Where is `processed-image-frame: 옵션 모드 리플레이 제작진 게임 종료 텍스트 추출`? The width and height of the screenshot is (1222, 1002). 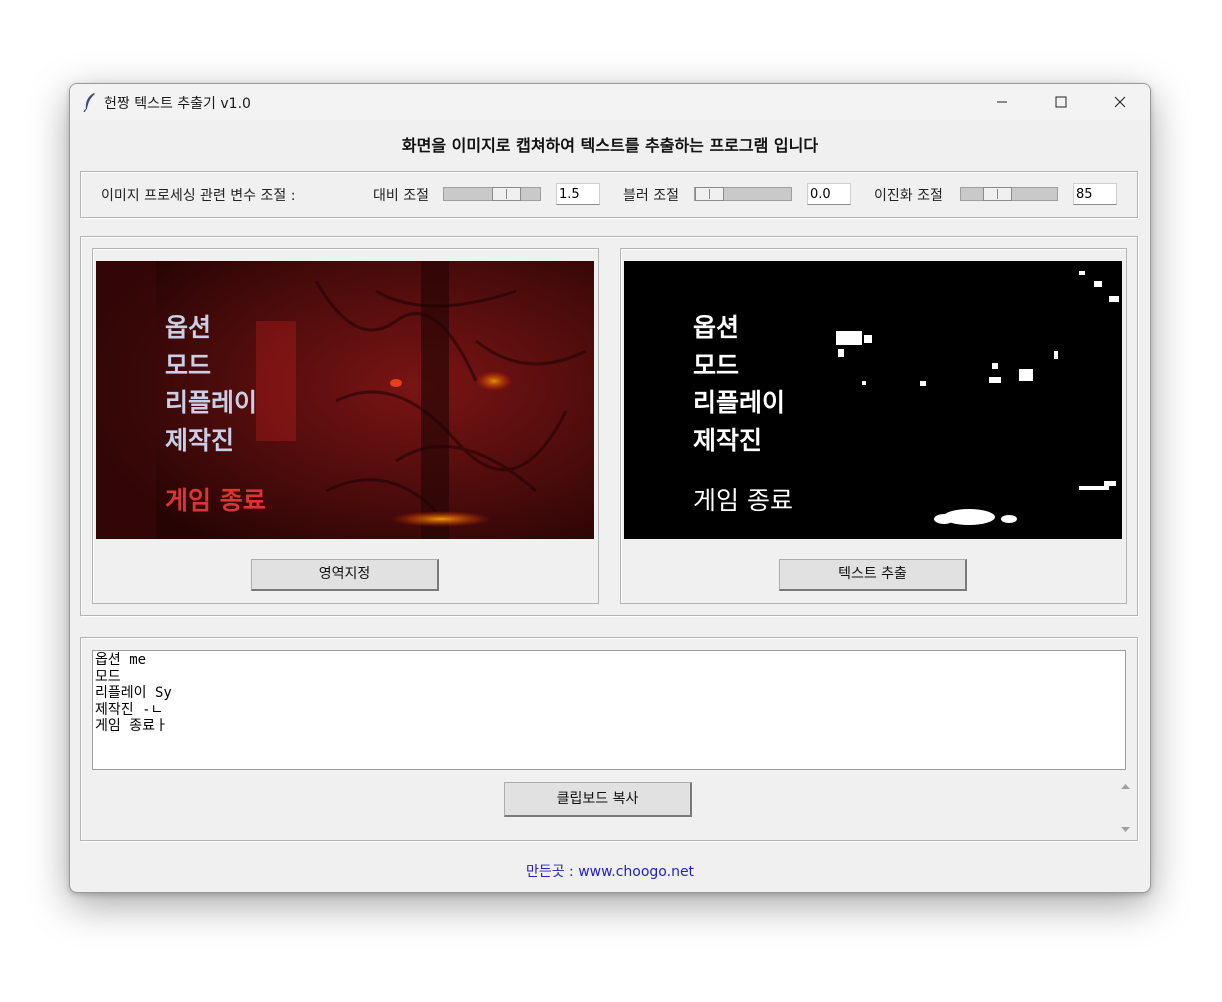
processed-image-frame: 옵션 모드 리플레이 제작진 게임 종료 텍스트 추출 is located at coordinates (873, 426).